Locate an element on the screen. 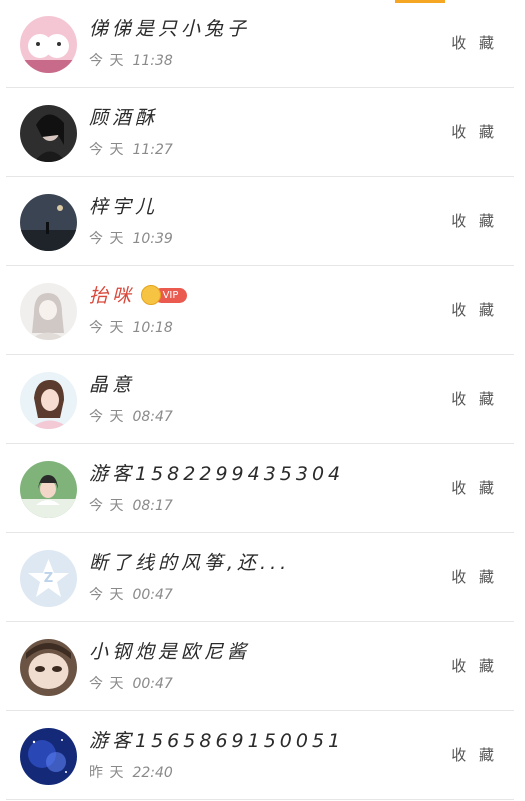 The height and width of the screenshot is (801, 525). vip-badge: VIP is located at coordinates (164, 294).